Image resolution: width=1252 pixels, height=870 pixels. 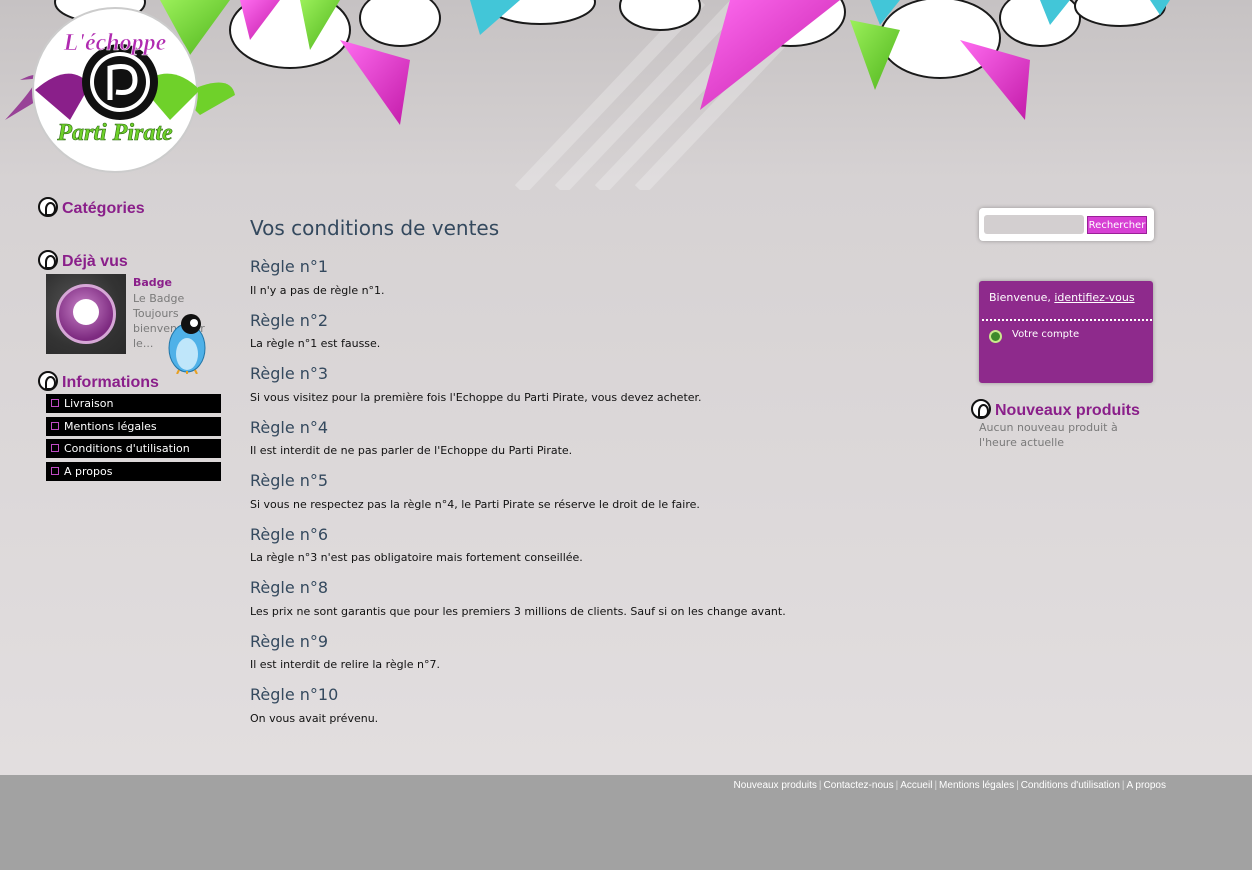 What do you see at coordinates (88, 471) in the screenshot?
I see `info-link-label: A propos` at bounding box center [88, 471].